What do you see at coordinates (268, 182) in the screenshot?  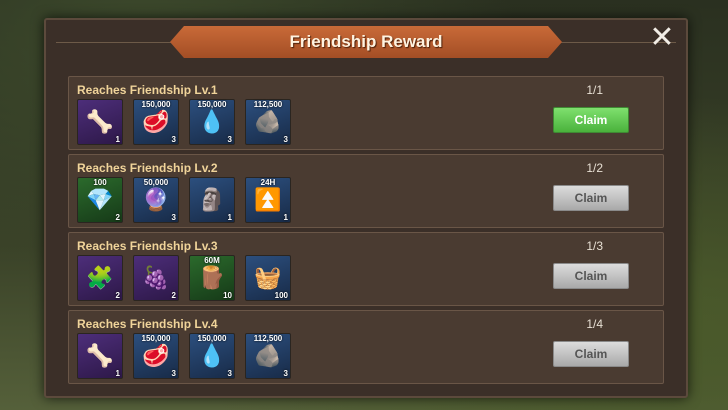 I see `item-amount: 24H` at bounding box center [268, 182].